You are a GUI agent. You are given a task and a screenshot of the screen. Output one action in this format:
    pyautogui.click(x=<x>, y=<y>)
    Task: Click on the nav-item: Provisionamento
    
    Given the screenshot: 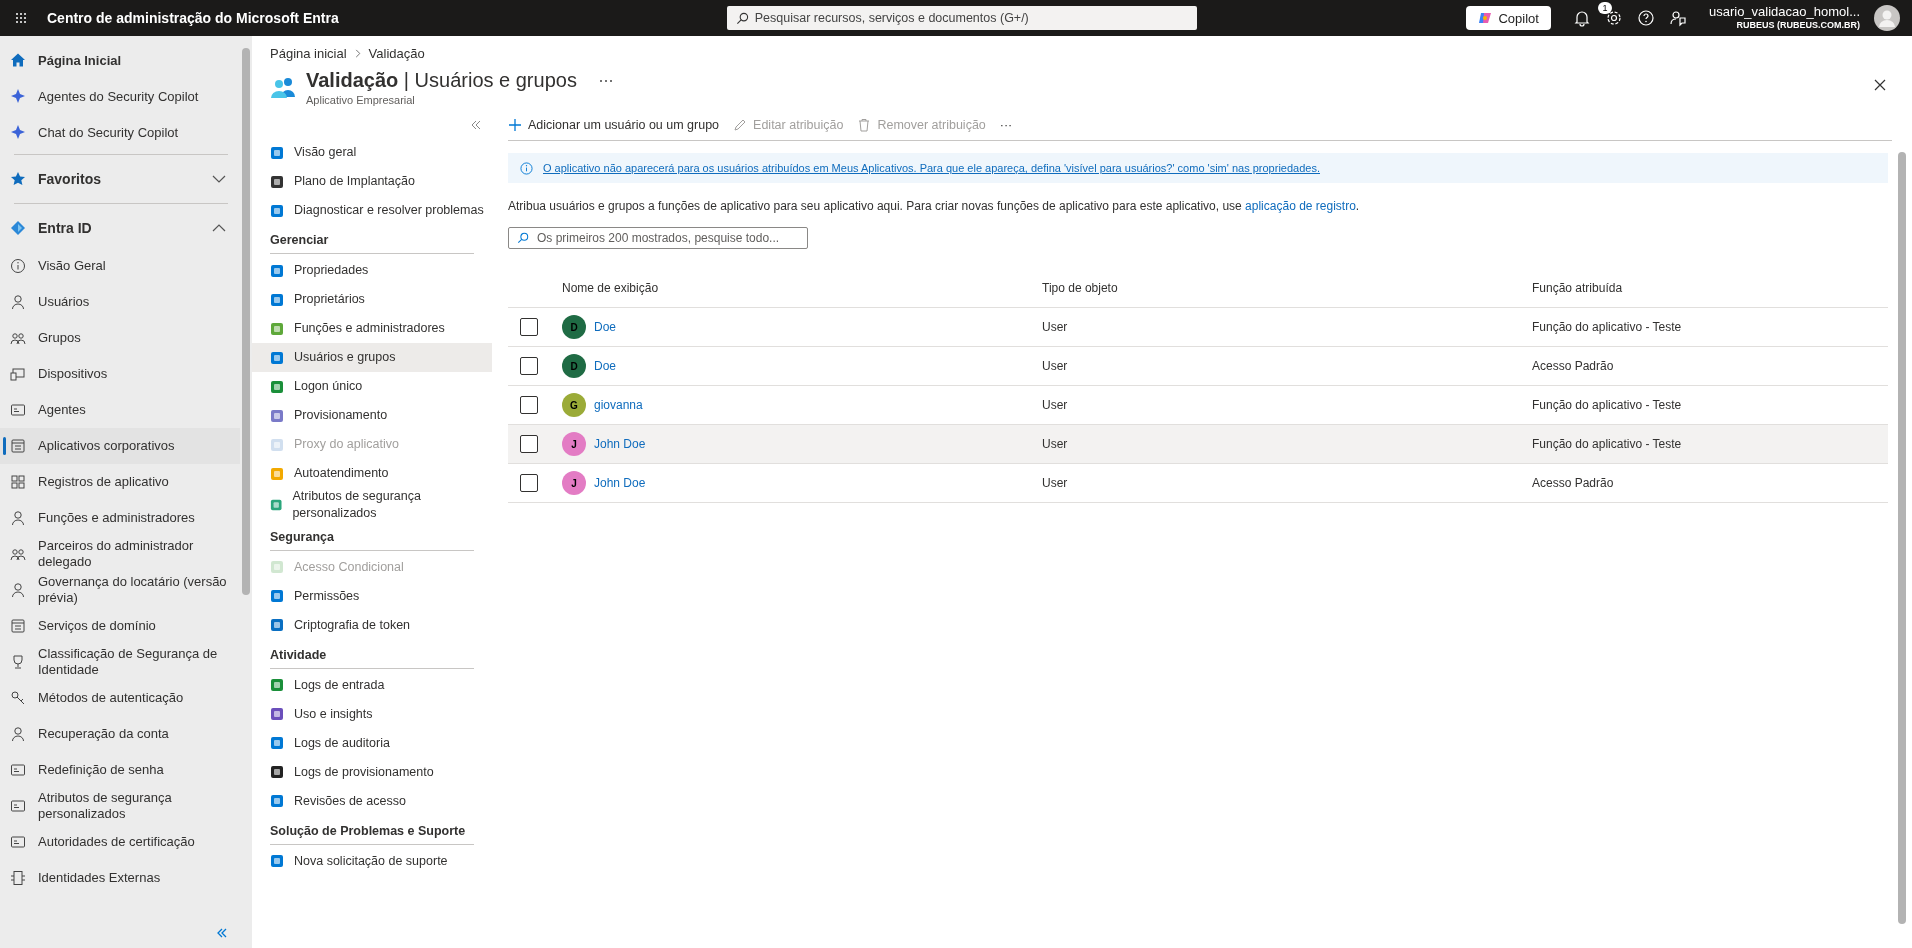 What is the action you would take?
    pyautogui.click(x=372, y=415)
    